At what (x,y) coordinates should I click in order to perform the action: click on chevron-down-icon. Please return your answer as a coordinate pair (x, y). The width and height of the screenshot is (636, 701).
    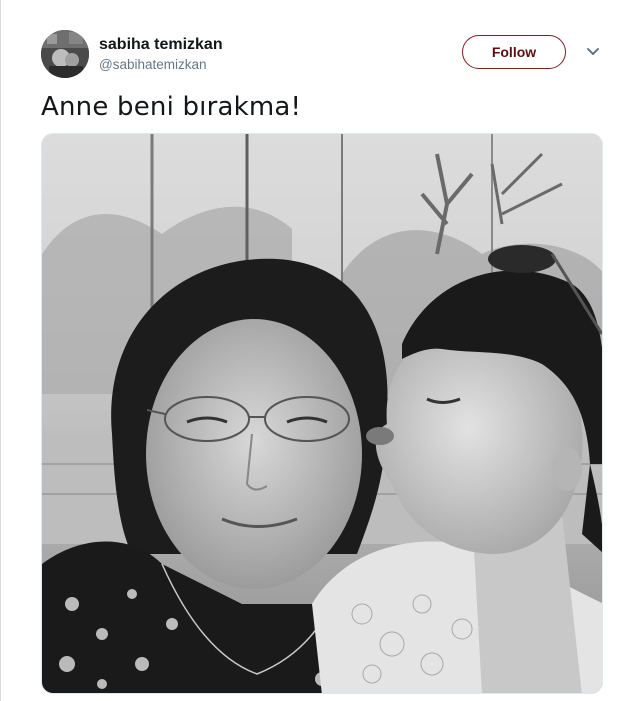
    Looking at the image, I should click on (593, 52).